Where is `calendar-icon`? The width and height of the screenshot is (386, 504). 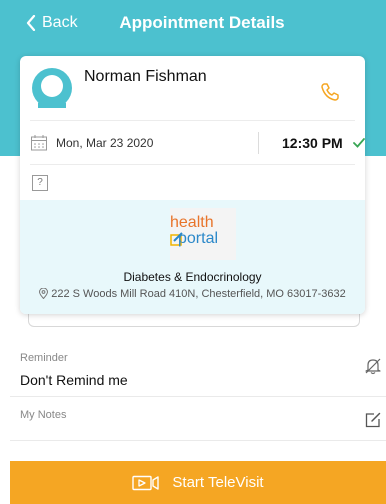 calendar-icon is located at coordinates (39, 143).